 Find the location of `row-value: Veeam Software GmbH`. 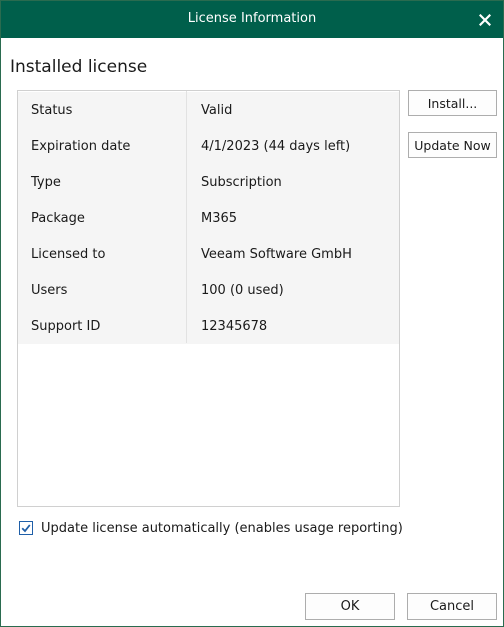

row-value: Veeam Software GmbH is located at coordinates (276, 254).